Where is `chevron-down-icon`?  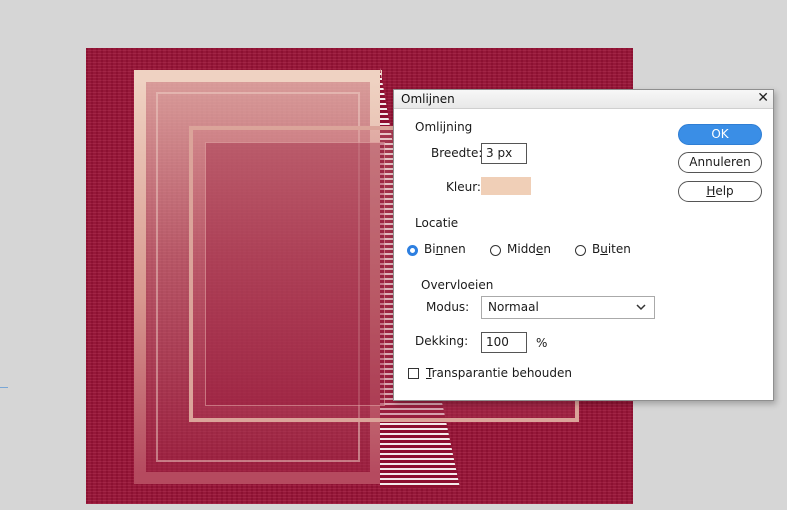
chevron-down-icon is located at coordinates (641, 311).